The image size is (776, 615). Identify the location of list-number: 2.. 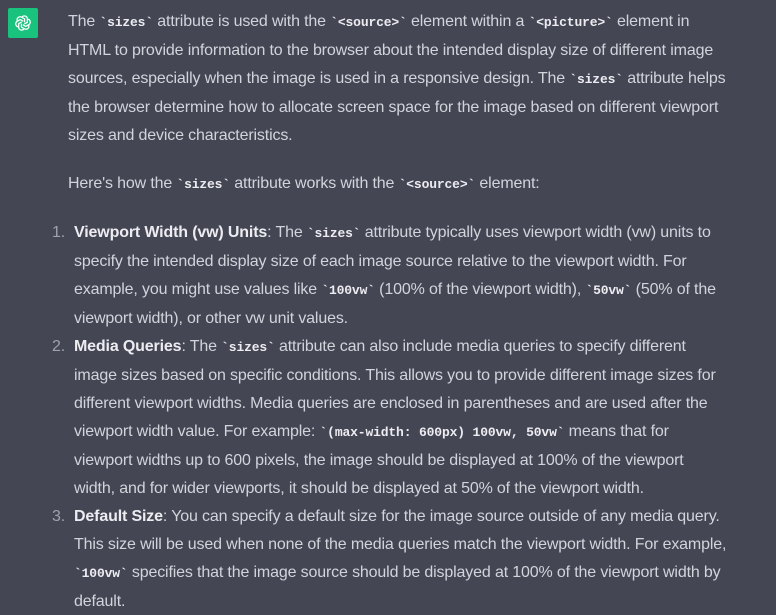
(59, 346).